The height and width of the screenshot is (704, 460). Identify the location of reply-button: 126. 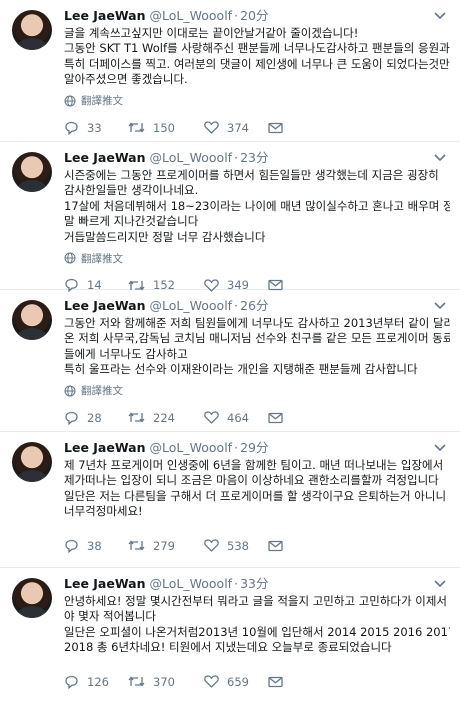
(96, 682).